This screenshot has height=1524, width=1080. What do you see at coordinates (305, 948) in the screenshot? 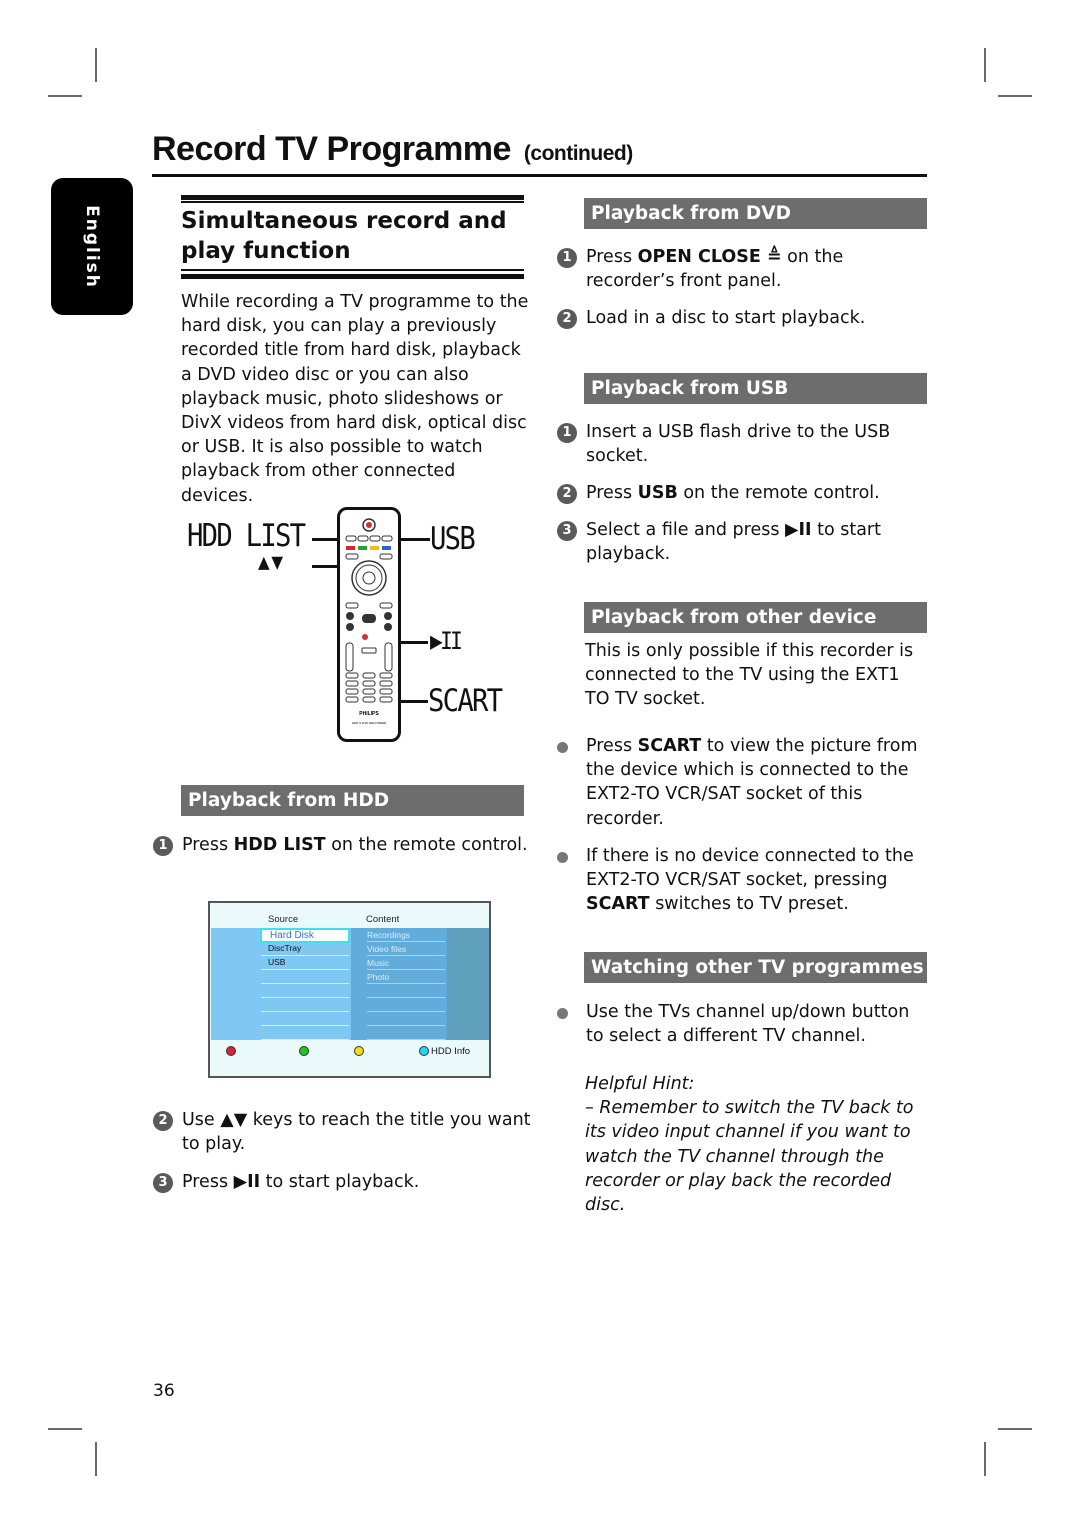
I see `source-item: DiscTray` at bounding box center [305, 948].